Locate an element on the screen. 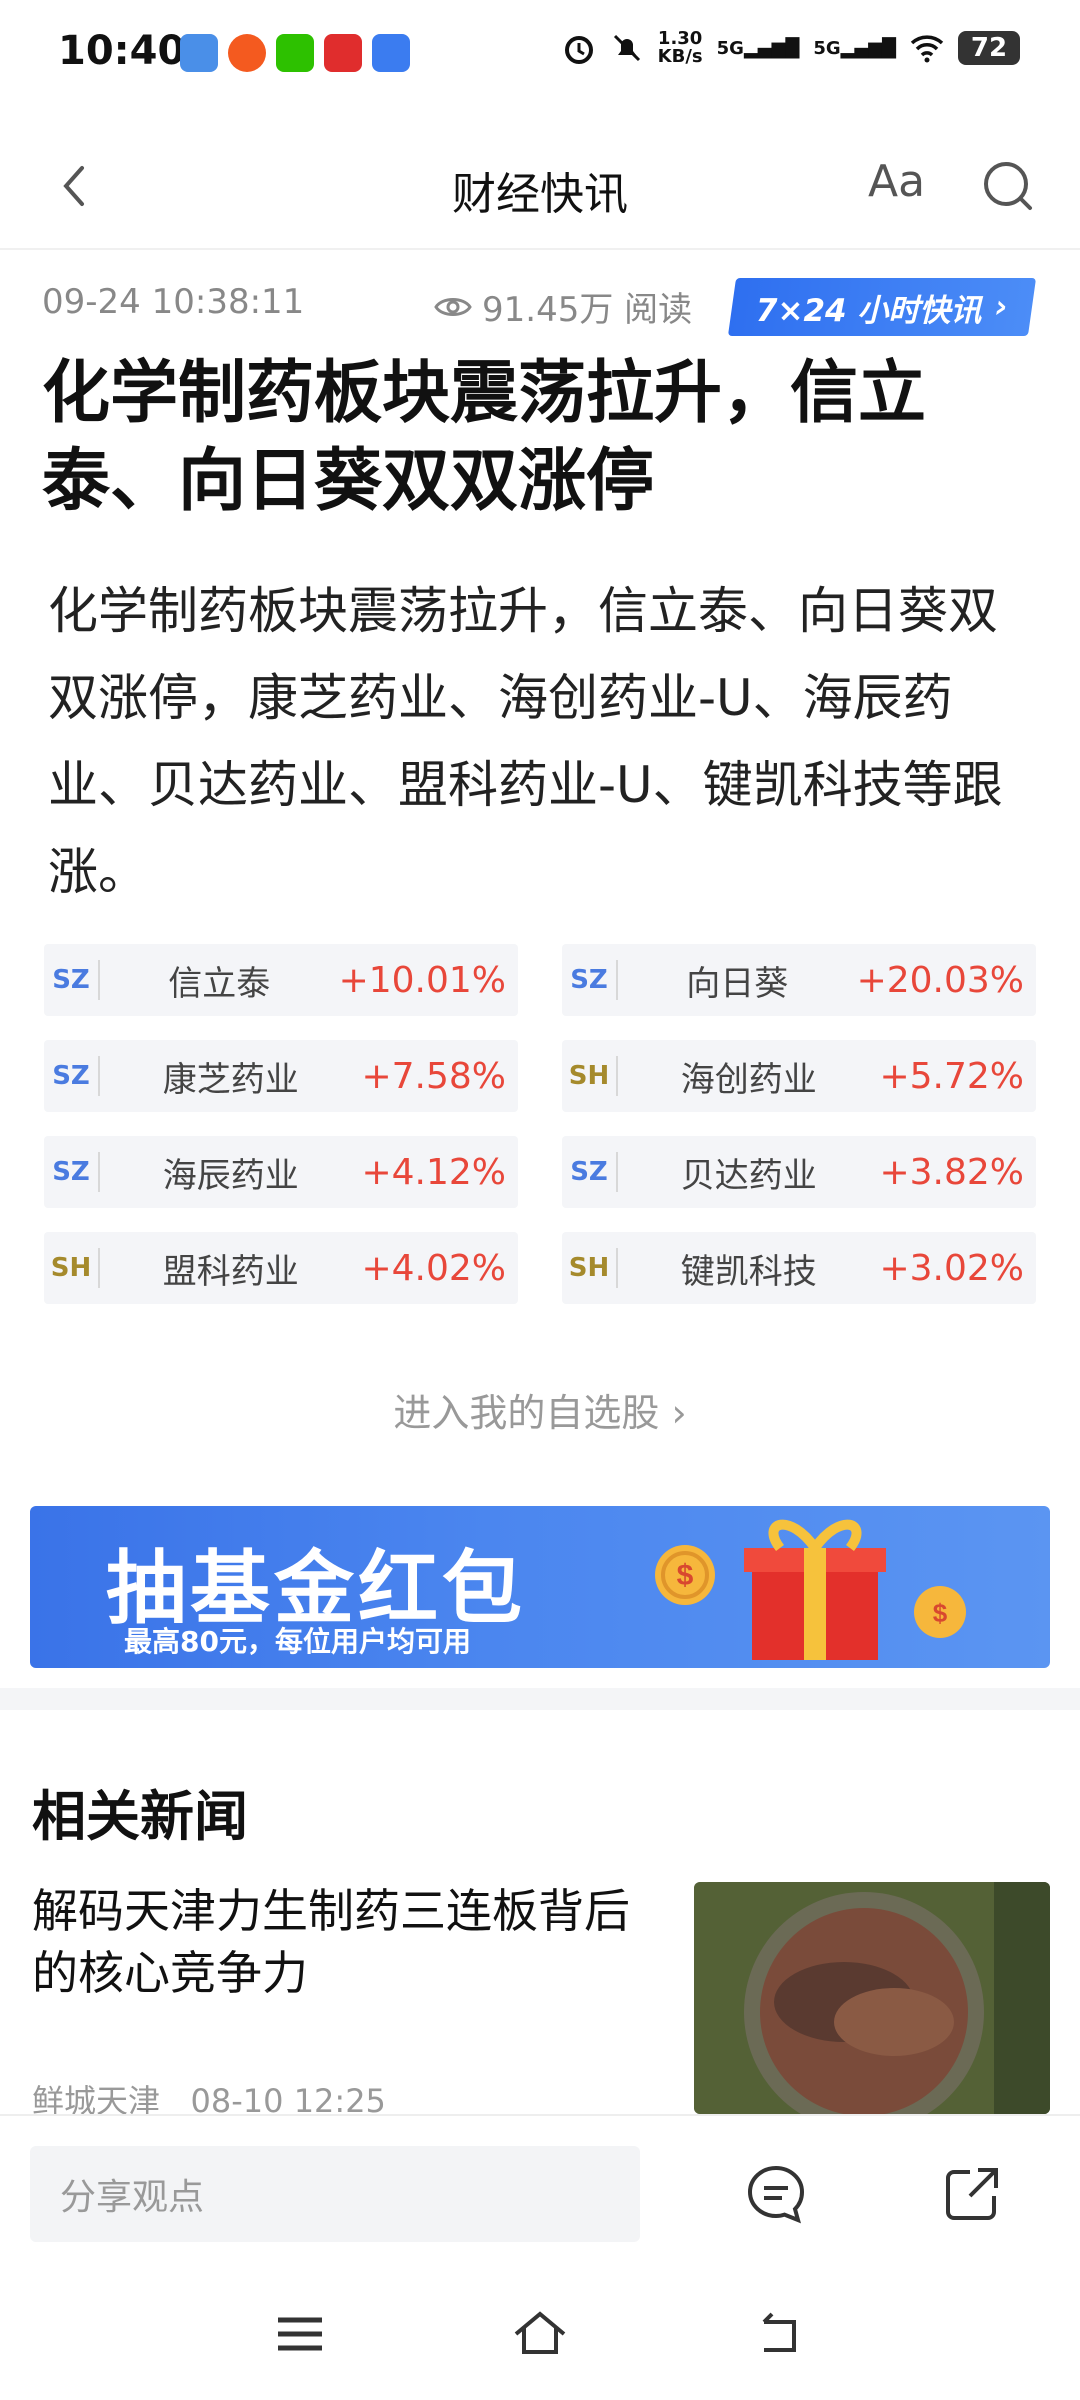  stock-change: +4.02% is located at coordinates (433, 1268).